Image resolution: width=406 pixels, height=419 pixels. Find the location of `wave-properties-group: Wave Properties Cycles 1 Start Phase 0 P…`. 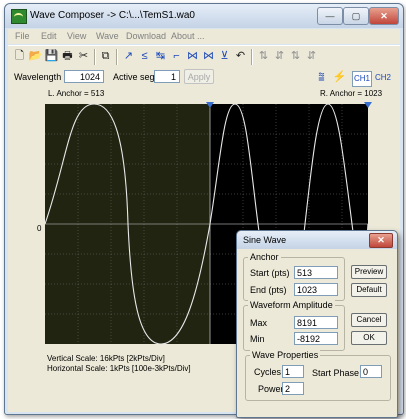

wave-properties-group: Wave Properties Cycles 1 Start Phase 0 P… is located at coordinates (318, 375).